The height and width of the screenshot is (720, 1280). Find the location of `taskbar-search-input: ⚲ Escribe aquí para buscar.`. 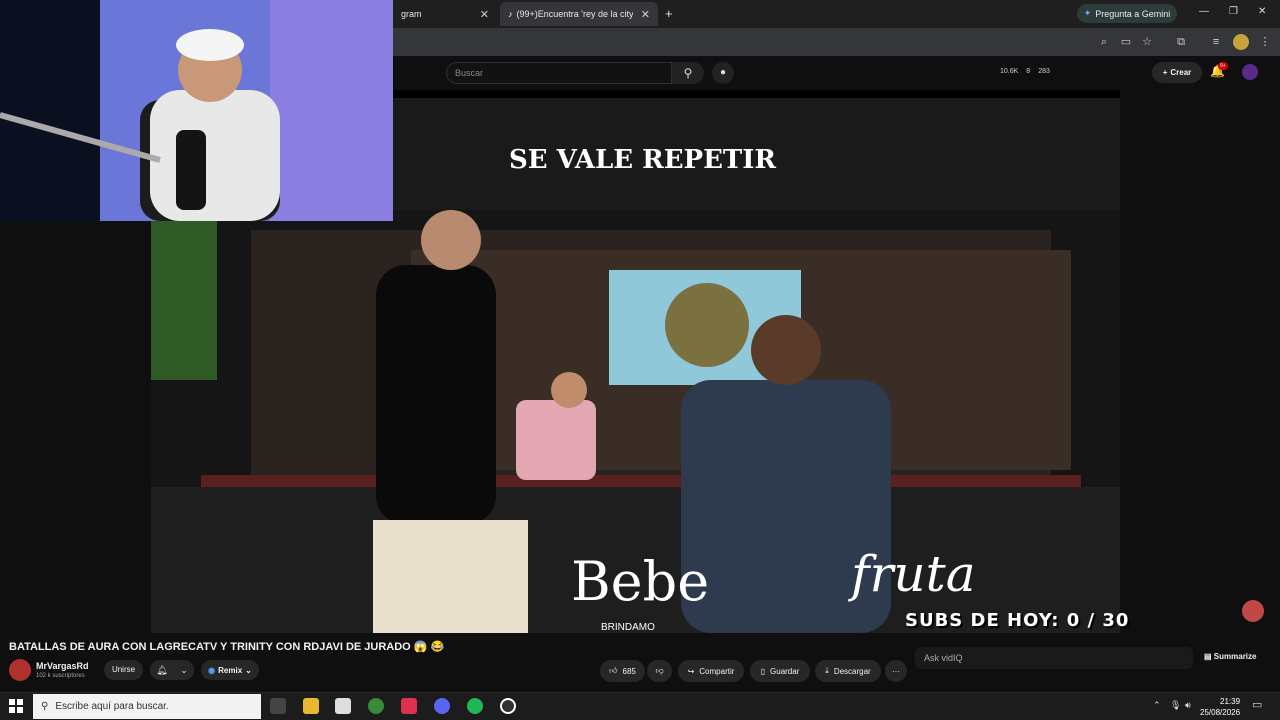

taskbar-search-input: ⚲ Escribe aquí para buscar. is located at coordinates (147, 706).